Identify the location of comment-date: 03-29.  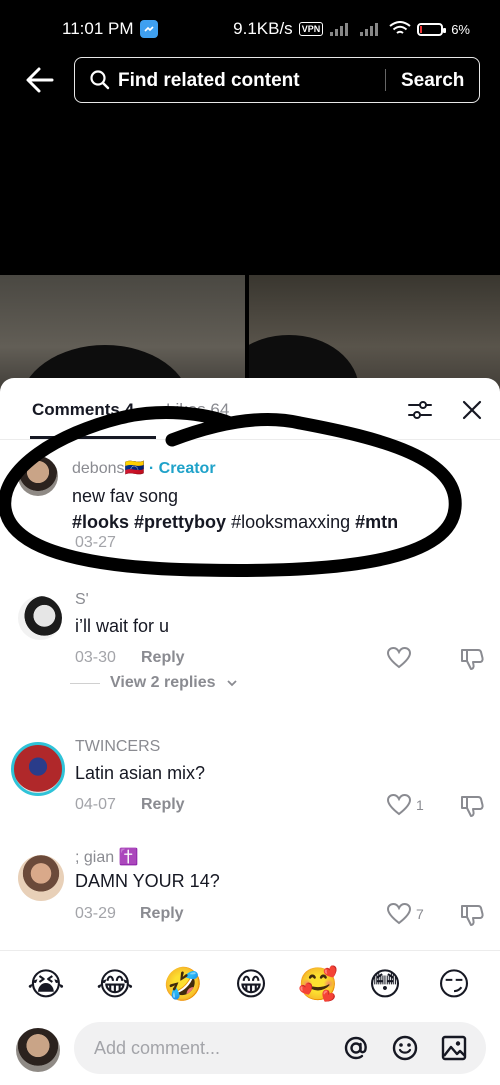
(95, 913).